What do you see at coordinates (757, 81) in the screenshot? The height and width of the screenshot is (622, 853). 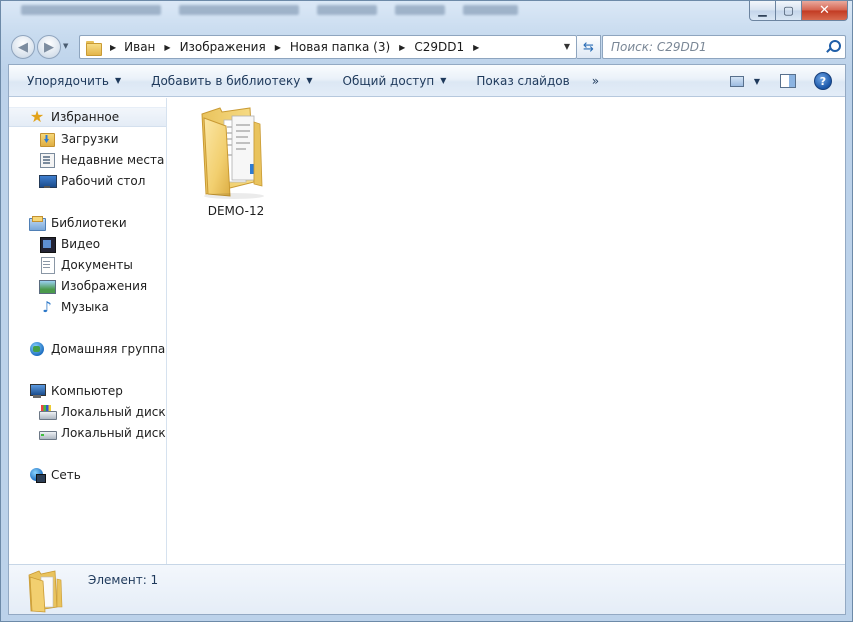 I see `view-options-dropdown: ▼` at bounding box center [757, 81].